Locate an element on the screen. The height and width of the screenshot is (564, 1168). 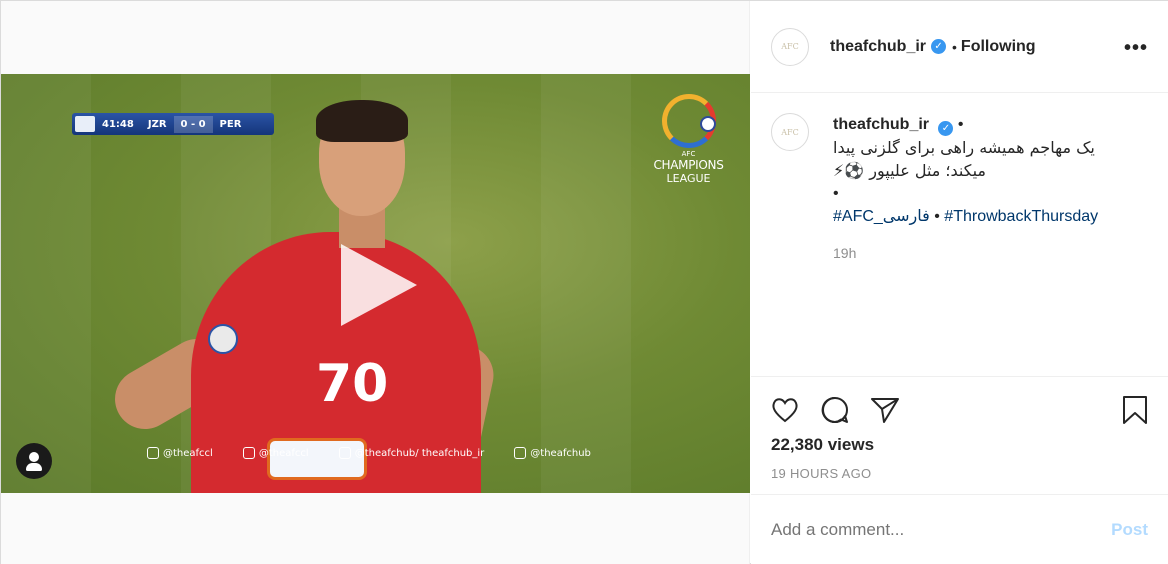
acl-emblem-icon is located at coordinates (688, 121).